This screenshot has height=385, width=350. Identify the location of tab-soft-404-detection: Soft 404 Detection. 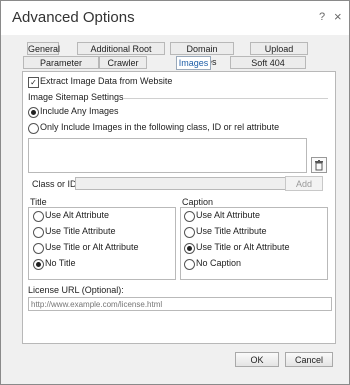
(268, 68).